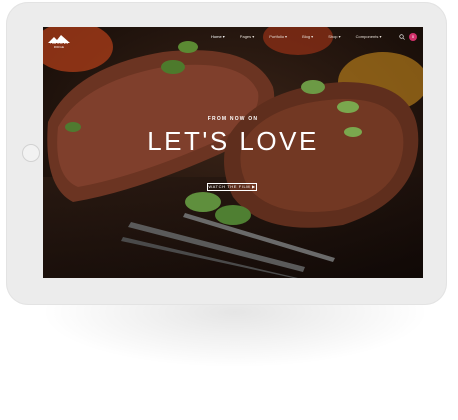 The height and width of the screenshot is (420, 458). I want to click on menu-item-blog: Blog ▾, so click(307, 36).